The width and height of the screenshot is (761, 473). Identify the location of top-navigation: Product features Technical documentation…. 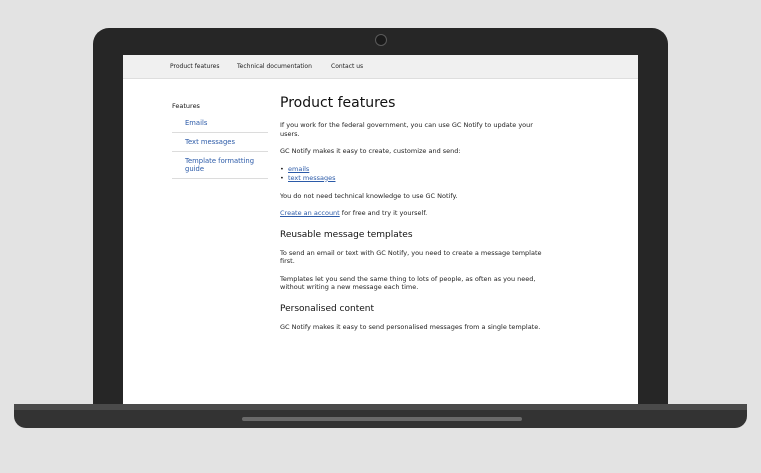
(380, 67).